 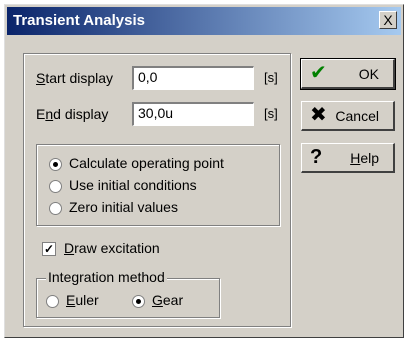 What do you see at coordinates (271, 113) in the screenshot?
I see `end-display-unit: [s]` at bounding box center [271, 113].